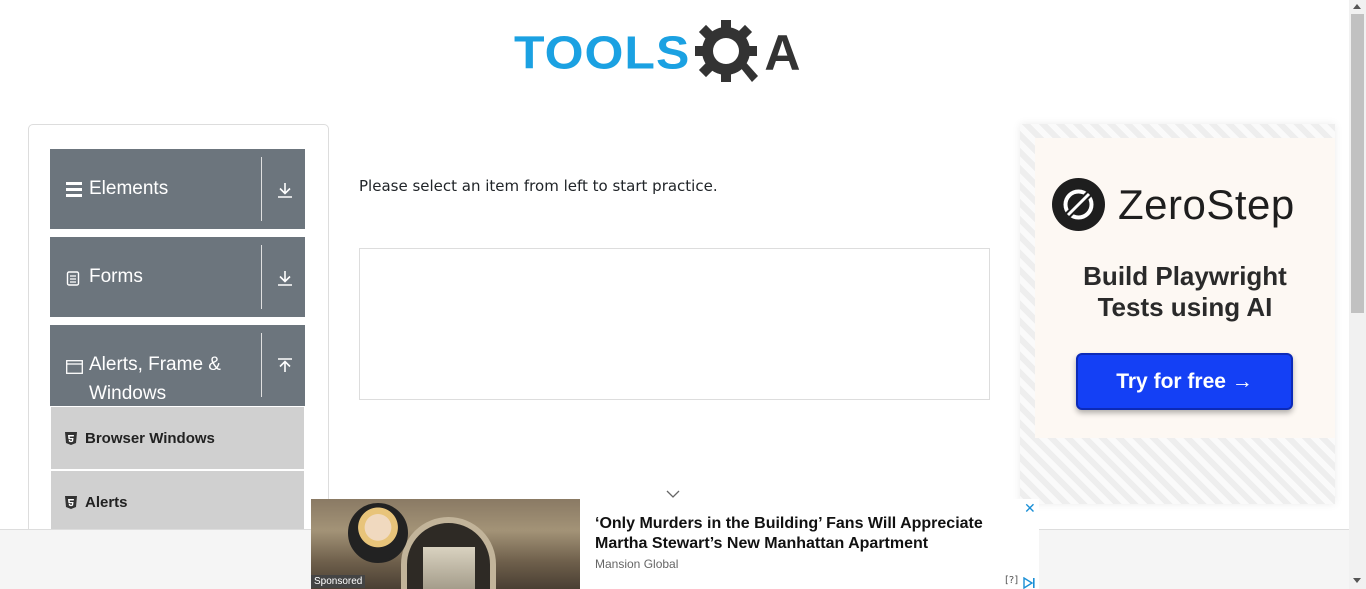 This screenshot has width=1366, height=589. What do you see at coordinates (1029, 581) in the screenshot?
I see `adchoices-icon` at bounding box center [1029, 581].